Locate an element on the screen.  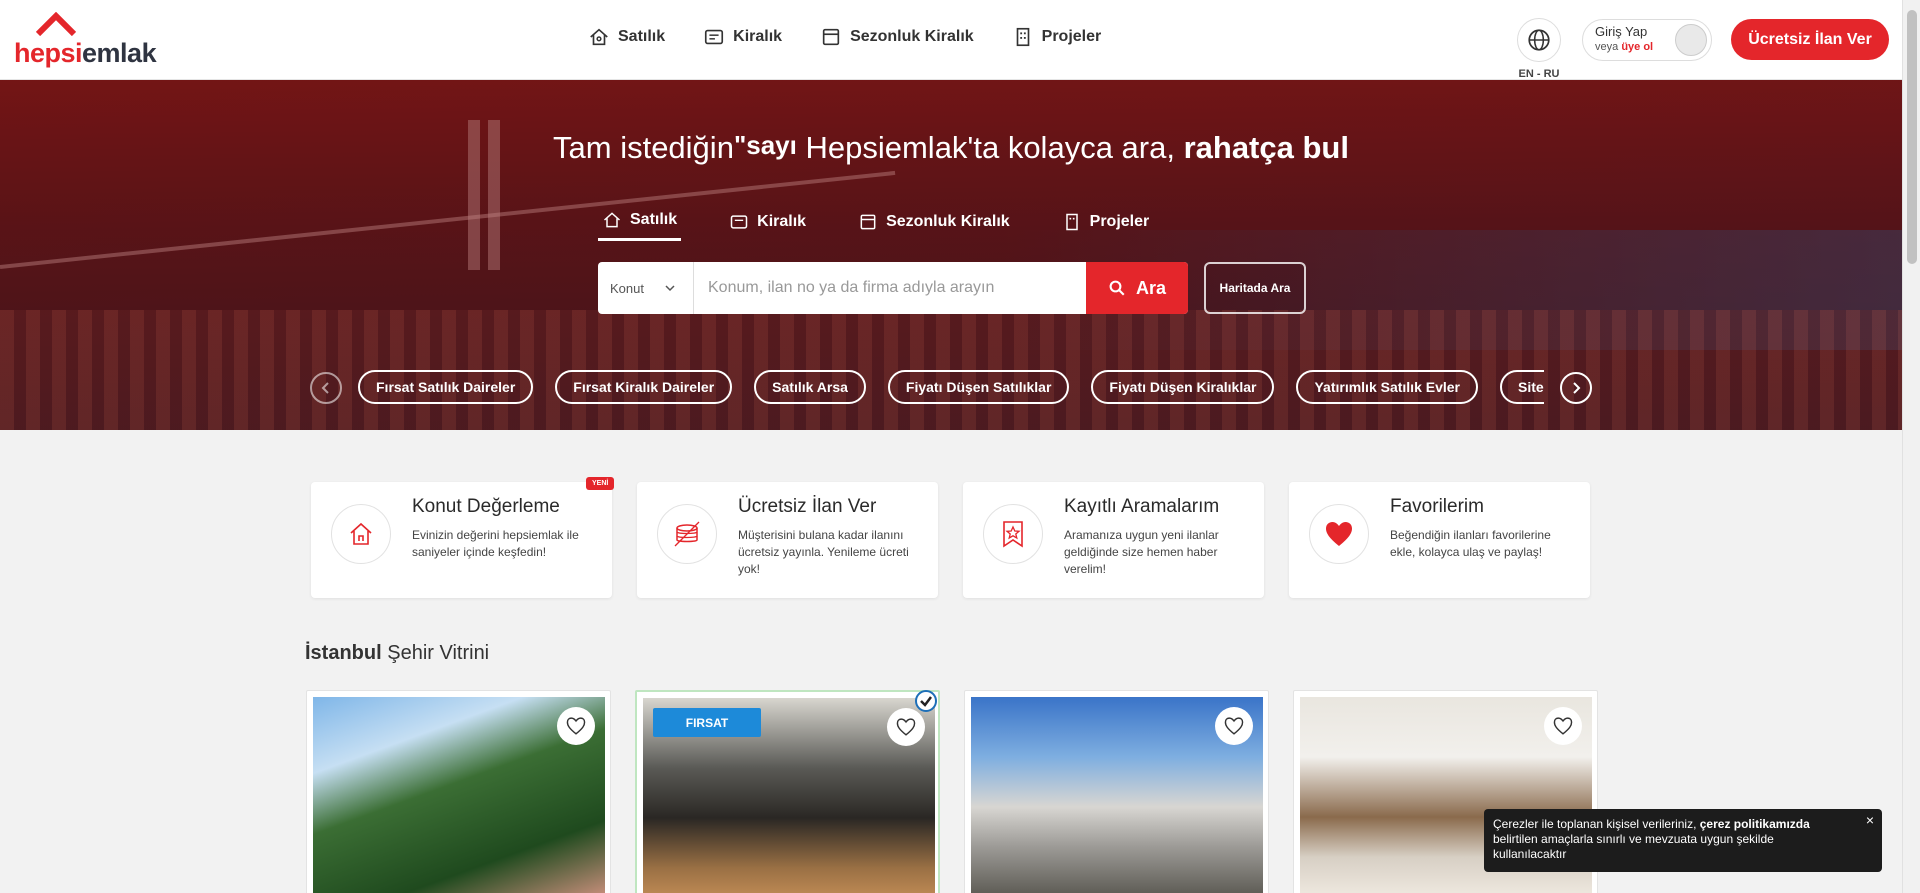
nav-projeler: Projeler is located at coordinates (1057, 37).